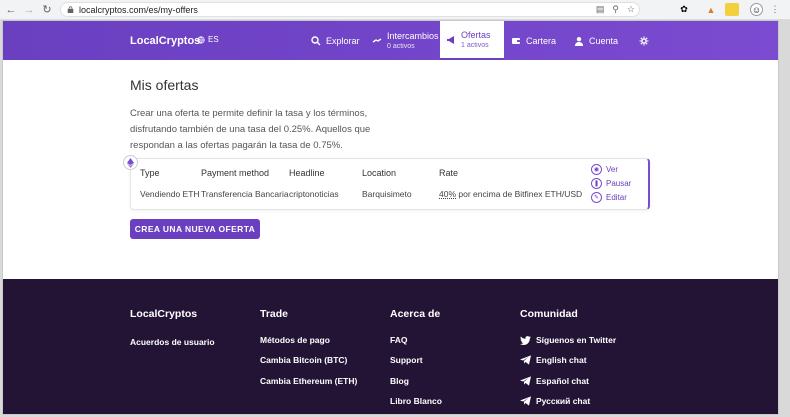 This screenshot has width=790, height=417. What do you see at coordinates (377, 40) in the screenshot?
I see `handshake-icon` at bounding box center [377, 40].